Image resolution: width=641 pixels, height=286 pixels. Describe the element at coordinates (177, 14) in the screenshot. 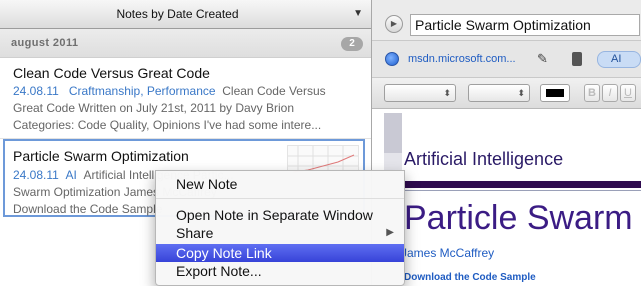

I see `sort-label: Notes by Date Created` at that location.